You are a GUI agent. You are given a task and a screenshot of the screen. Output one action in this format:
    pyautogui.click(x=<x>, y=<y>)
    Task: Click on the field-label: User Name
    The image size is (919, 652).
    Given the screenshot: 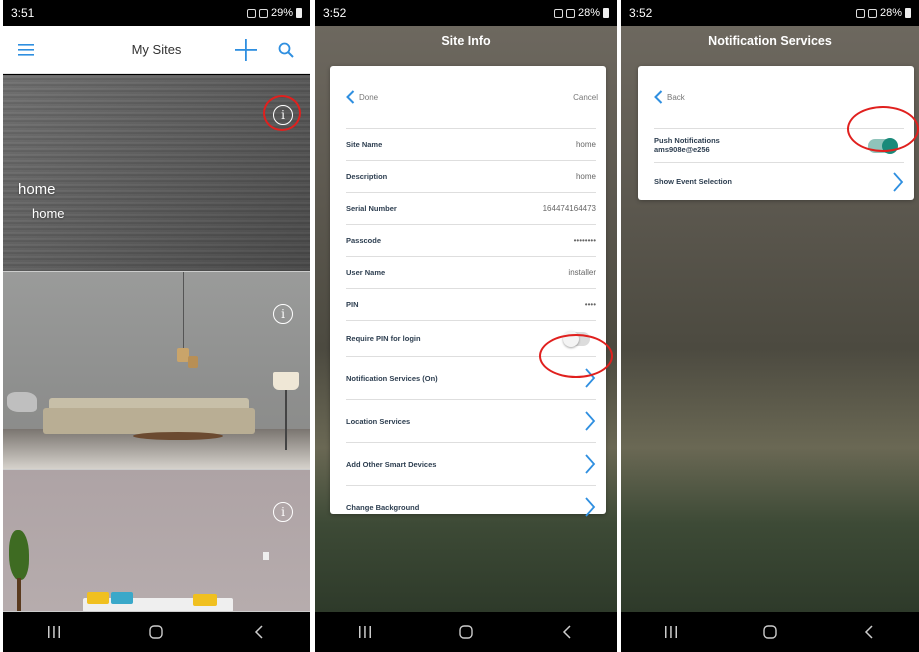 What is the action you would take?
    pyautogui.click(x=366, y=272)
    